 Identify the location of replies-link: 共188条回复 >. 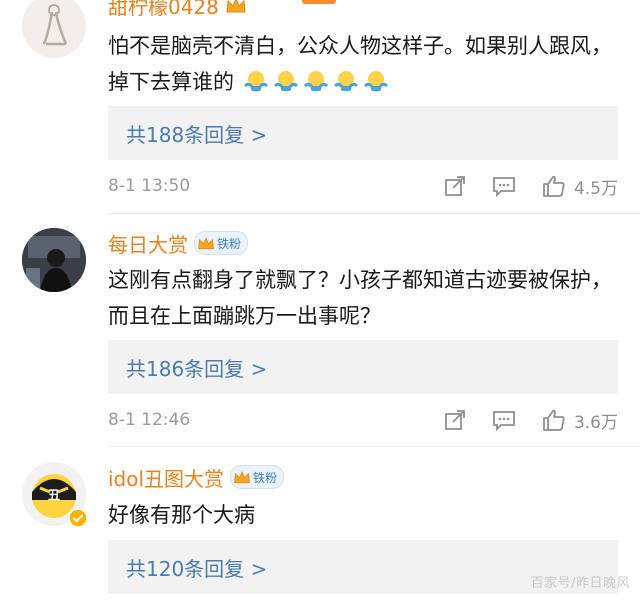
(363, 133).